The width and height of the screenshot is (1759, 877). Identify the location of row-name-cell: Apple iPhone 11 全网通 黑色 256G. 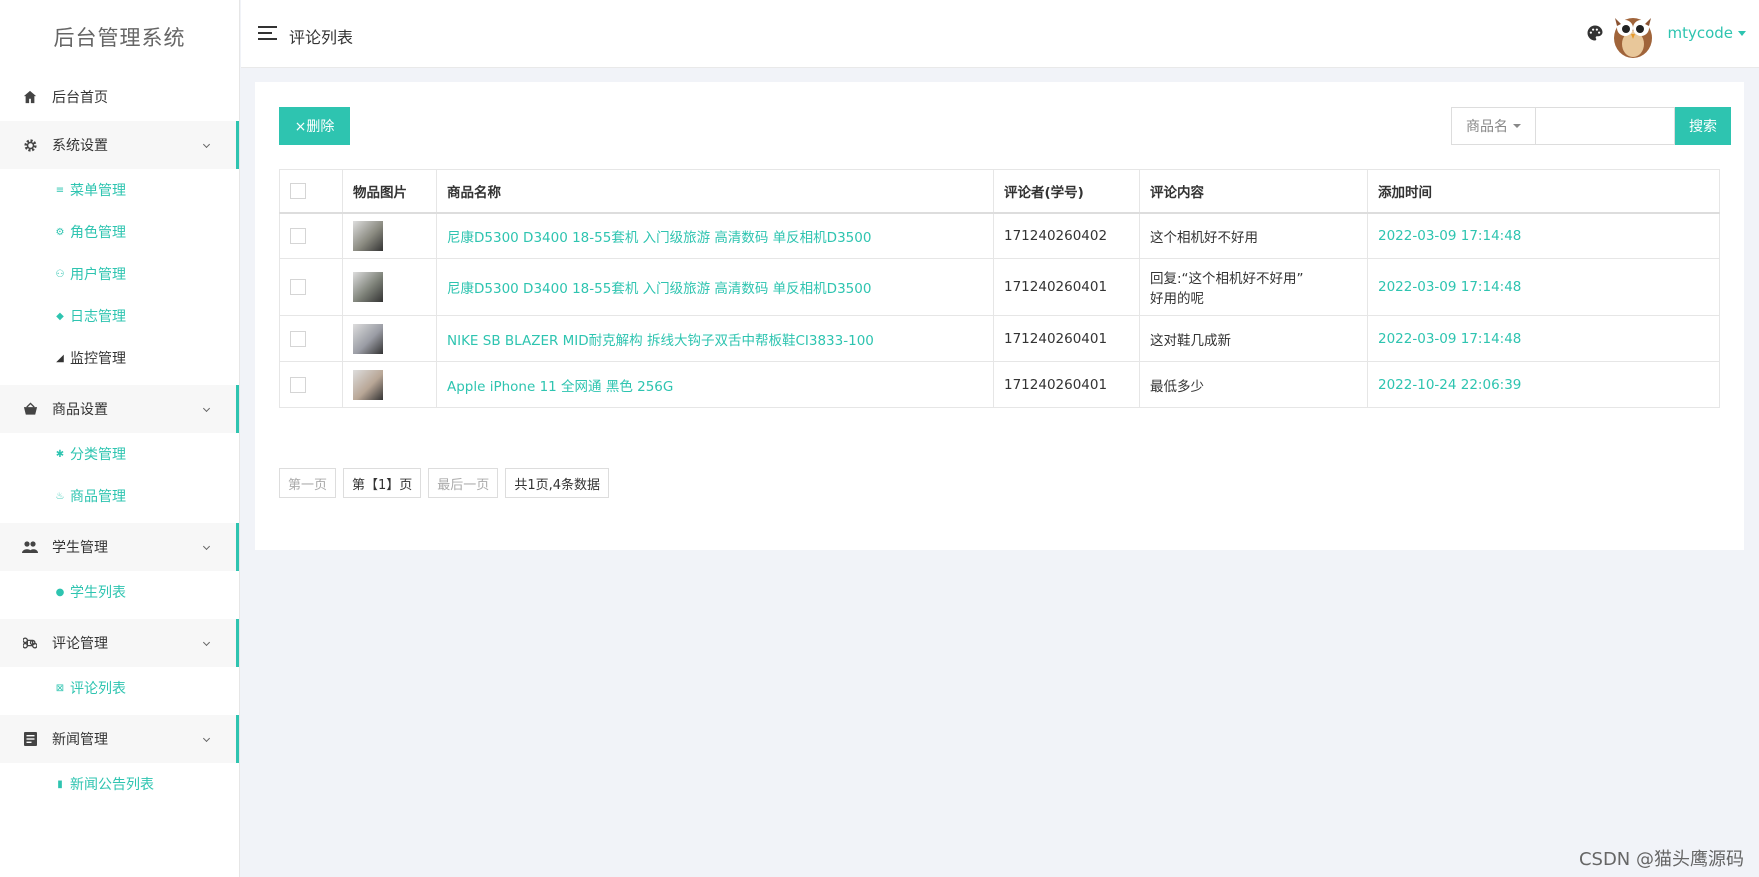
(715, 384).